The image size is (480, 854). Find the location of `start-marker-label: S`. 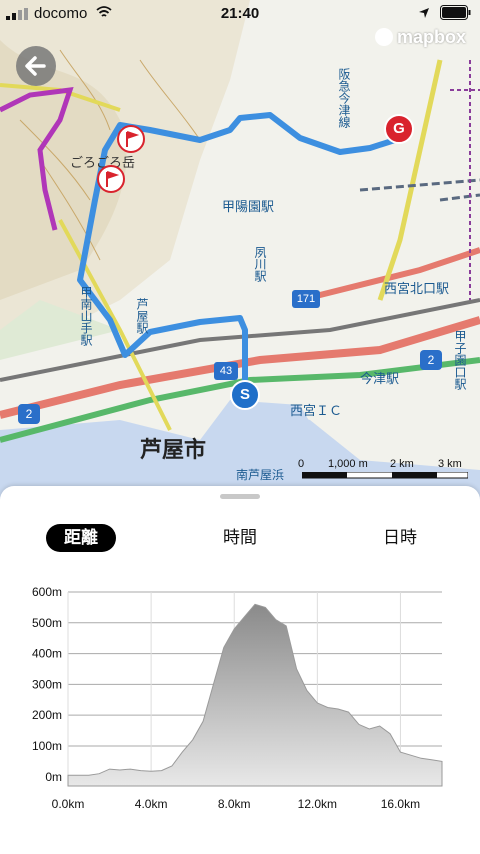

start-marker-label: S is located at coordinates (244, 394).